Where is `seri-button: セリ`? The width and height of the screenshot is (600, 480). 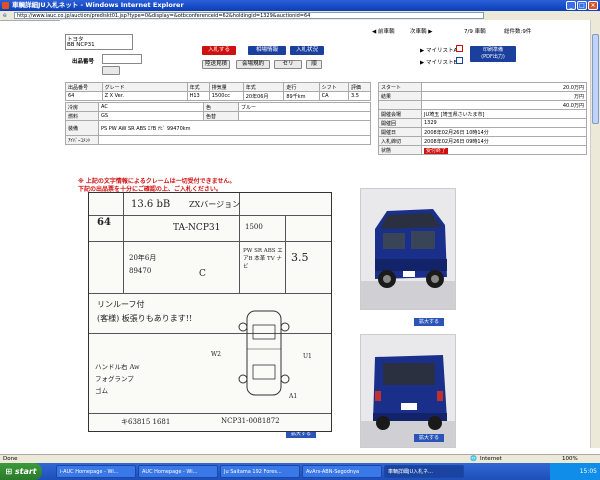
seri-button: セリ is located at coordinates (288, 64).